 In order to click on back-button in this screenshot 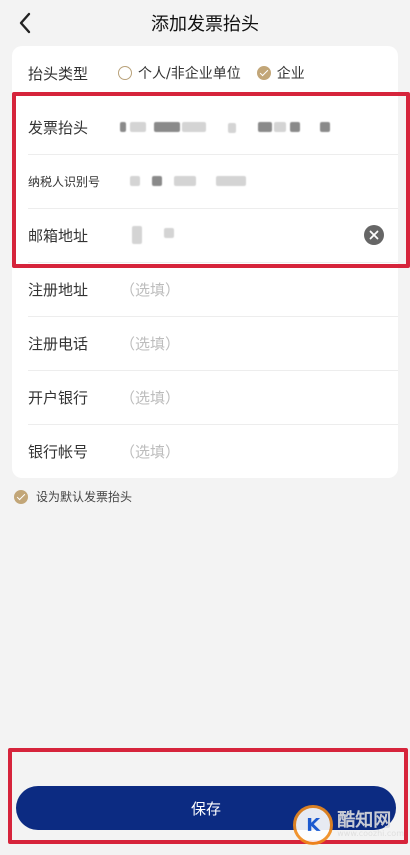, I will do `click(25, 23)`.